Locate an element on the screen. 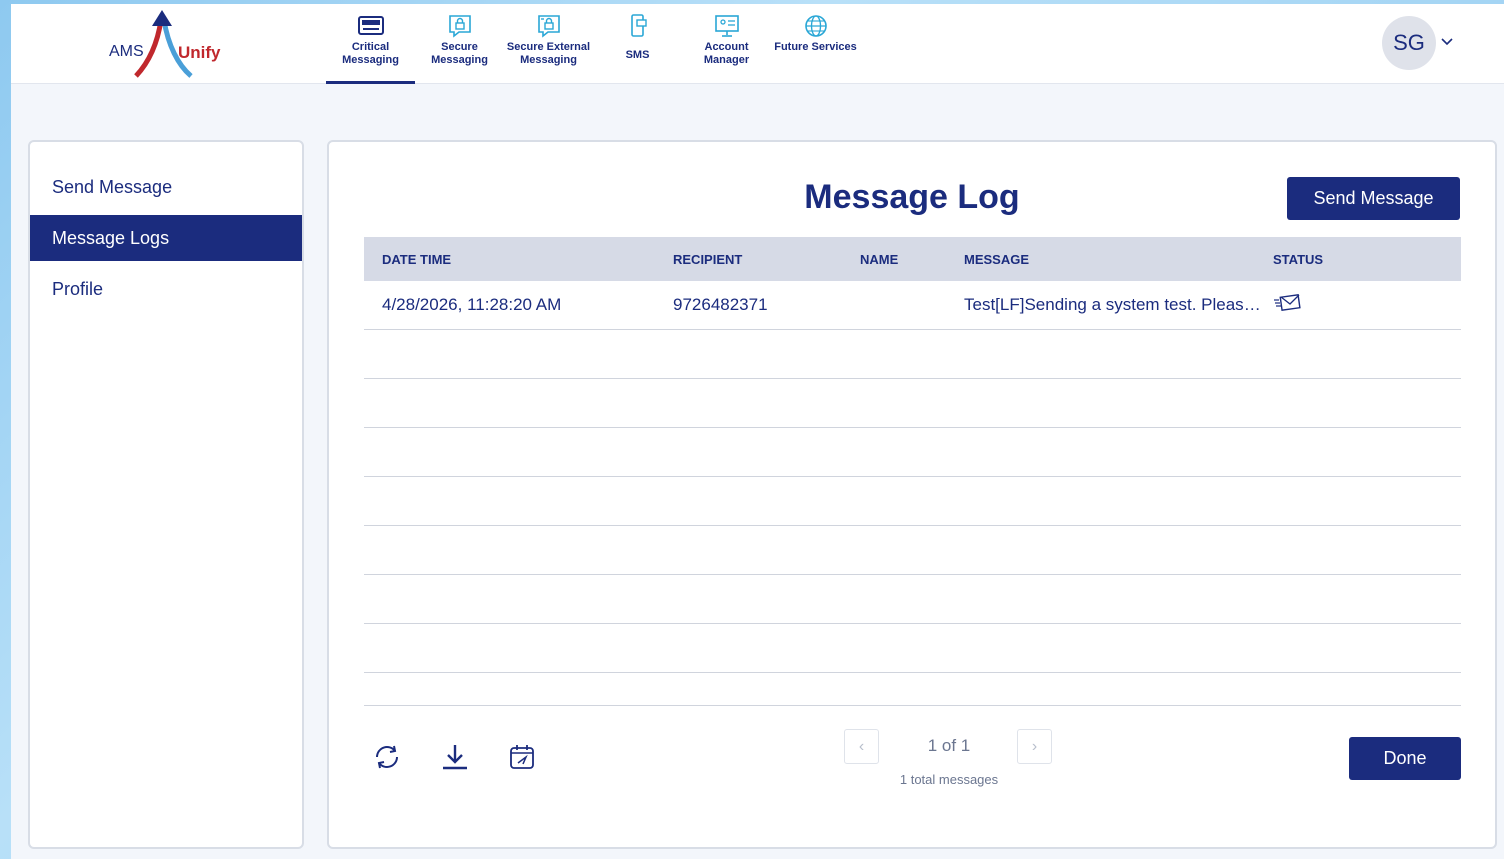 This screenshot has width=1504, height=859. pager-status: 1 of 1 is located at coordinates (949, 745).